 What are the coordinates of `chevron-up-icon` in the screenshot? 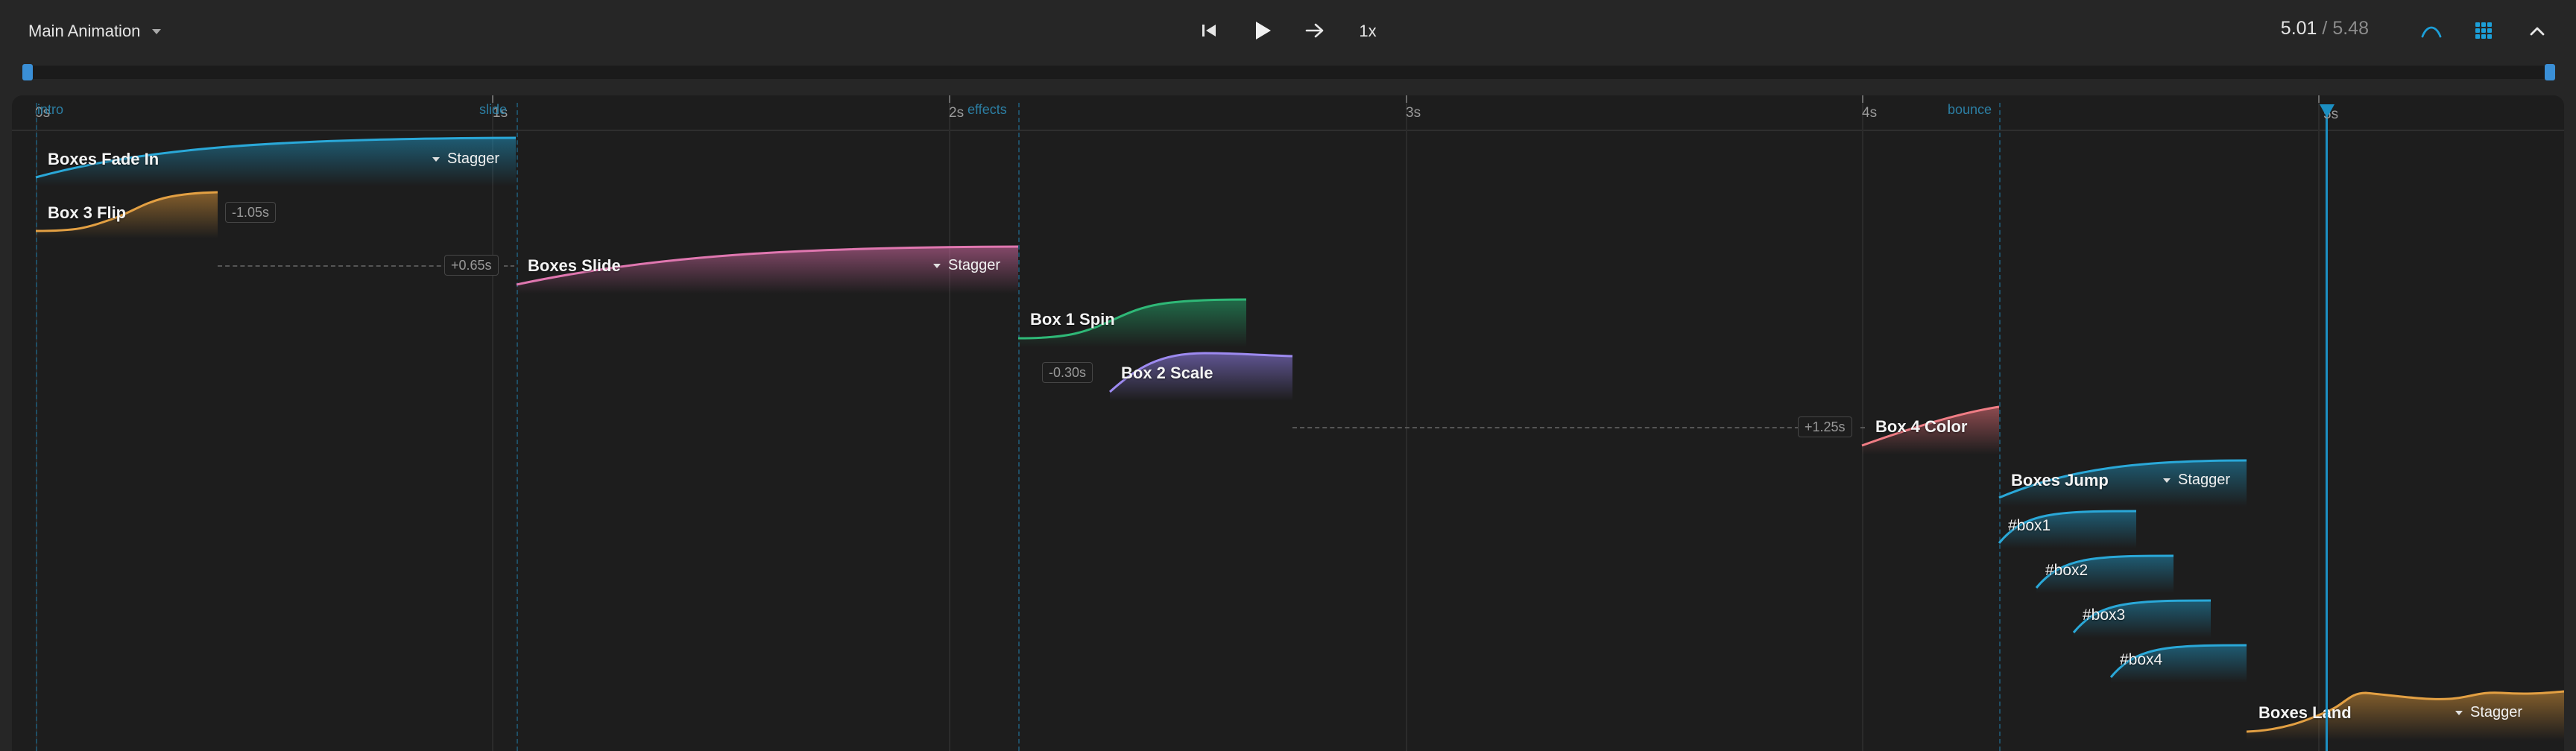 It's located at (2538, 32).